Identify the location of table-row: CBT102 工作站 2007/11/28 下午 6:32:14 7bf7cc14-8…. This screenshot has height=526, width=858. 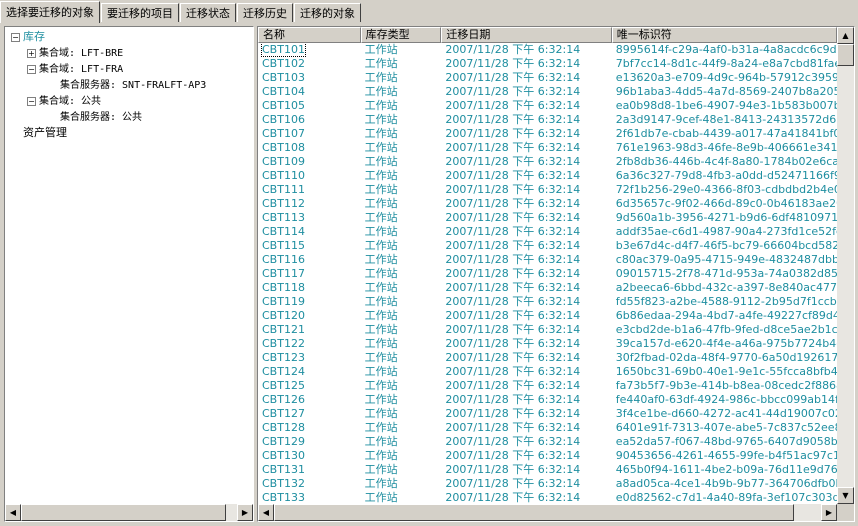
(547, 64).